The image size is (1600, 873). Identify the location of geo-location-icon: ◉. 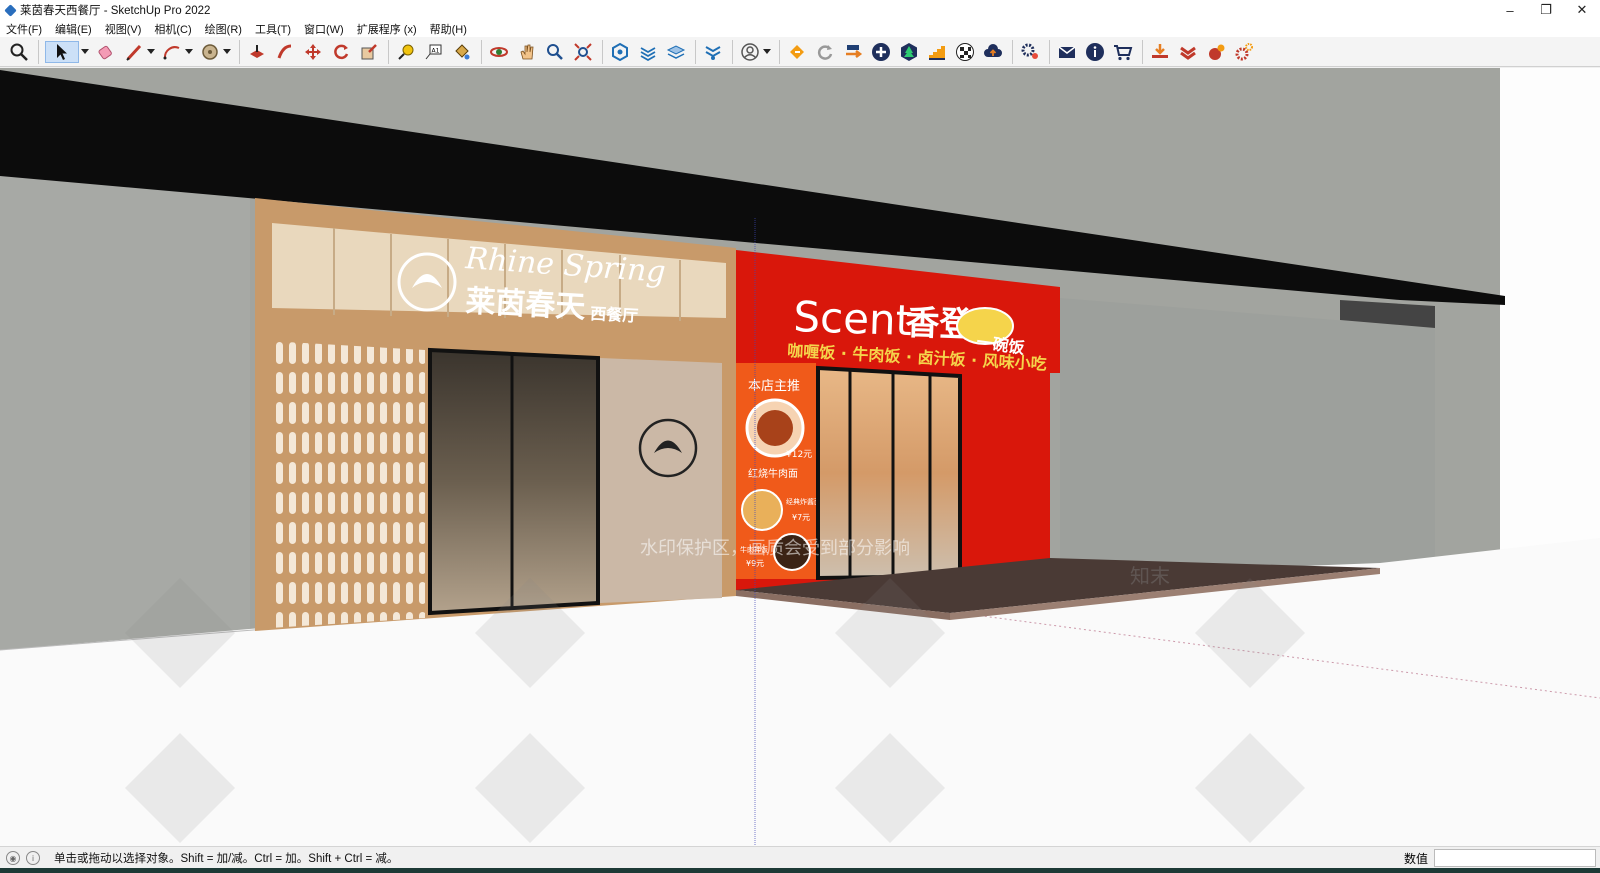
(13, 858).